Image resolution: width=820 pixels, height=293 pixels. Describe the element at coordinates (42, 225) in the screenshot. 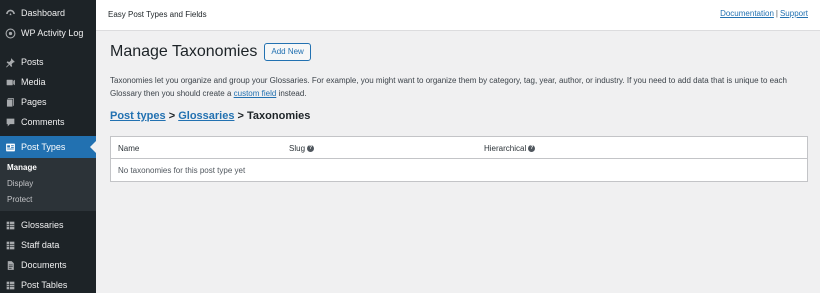

I see `menu-item-label: Glossaries` at that location.